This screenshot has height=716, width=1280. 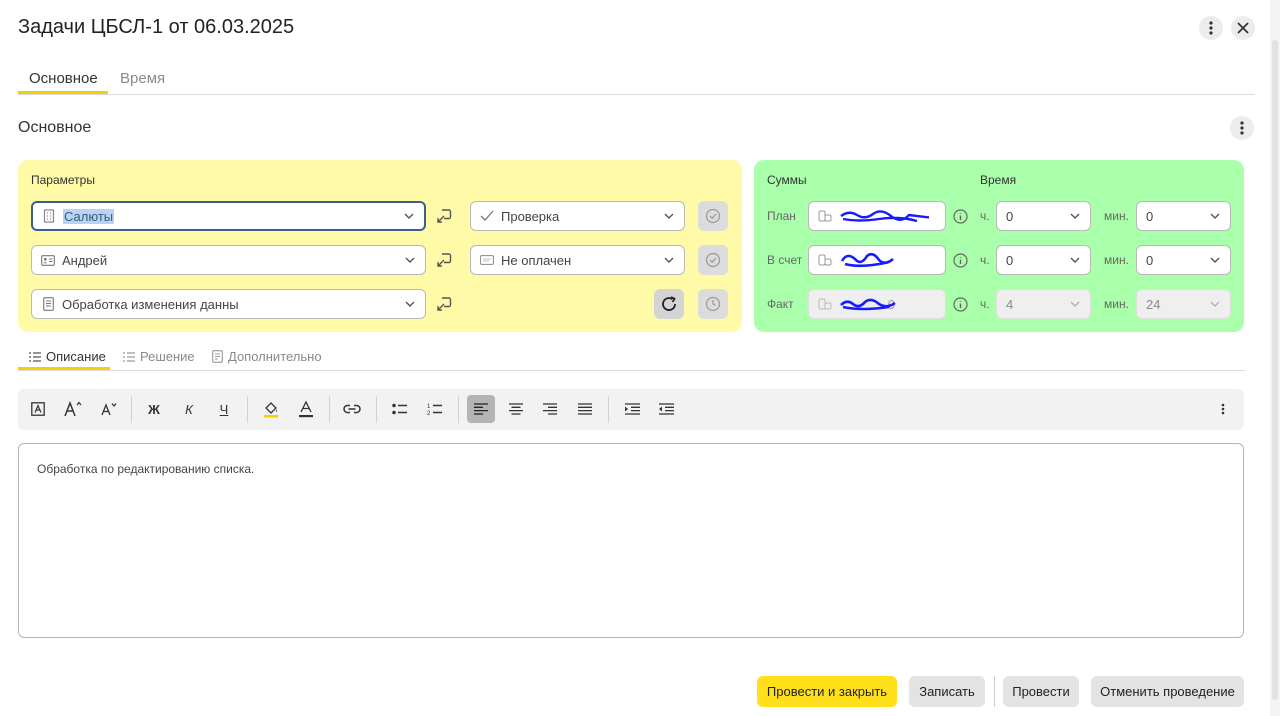 I want to click on tab-additional: Дополнительно, so click(x=267, y=356).